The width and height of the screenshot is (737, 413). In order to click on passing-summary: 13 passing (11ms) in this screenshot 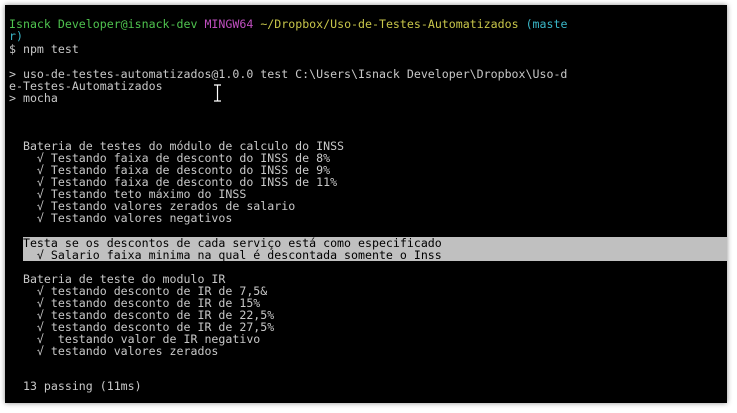, I will do `click(75, 386)`.